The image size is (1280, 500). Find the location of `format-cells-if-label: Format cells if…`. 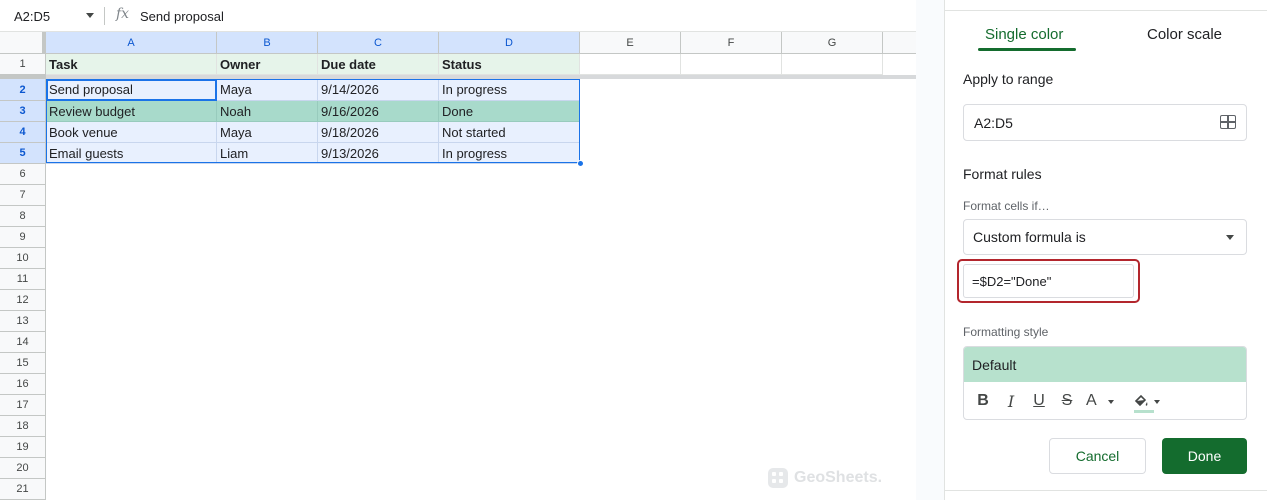

format-cells-if-label: Format cells if… is located at coordinates (1006, 206).